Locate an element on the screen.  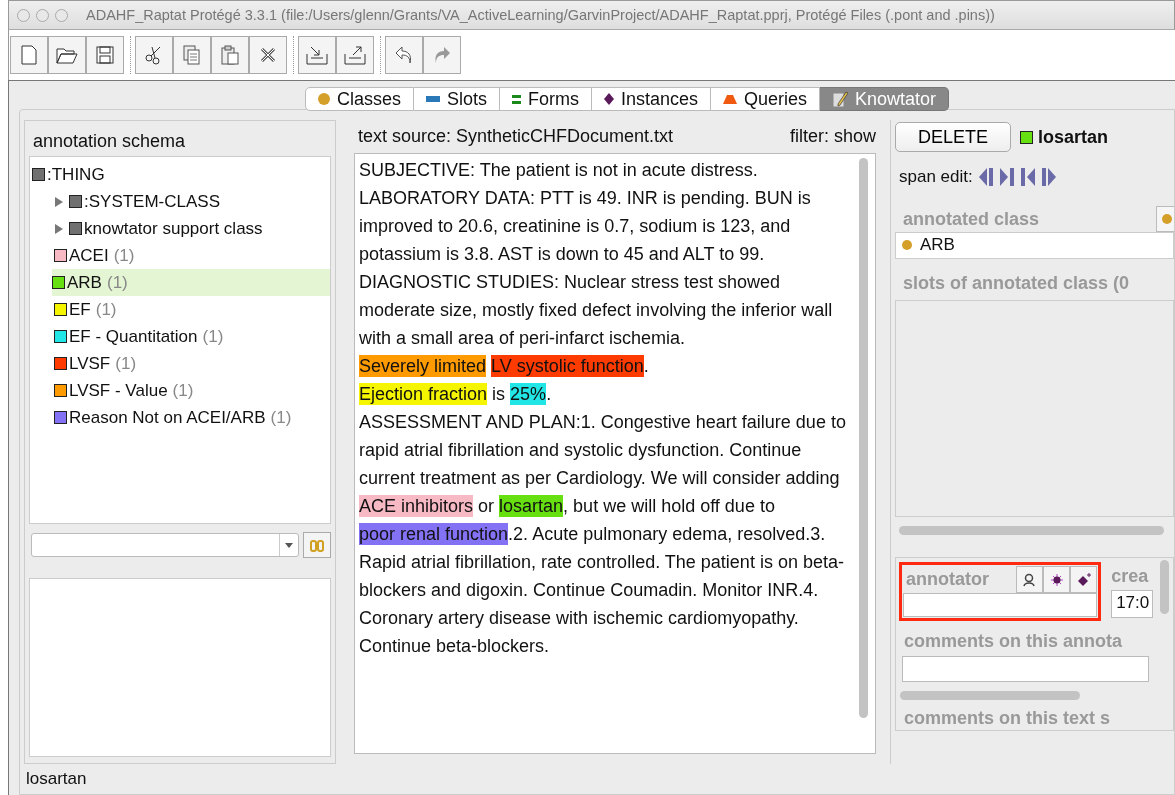
tab: Slots is located at coordinates (456, 99).